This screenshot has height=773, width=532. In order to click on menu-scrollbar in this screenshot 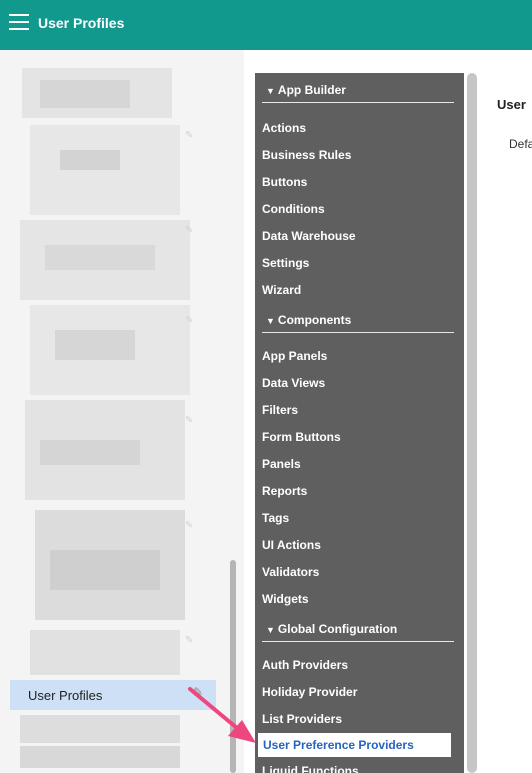, I will do `click(472, 423)`.